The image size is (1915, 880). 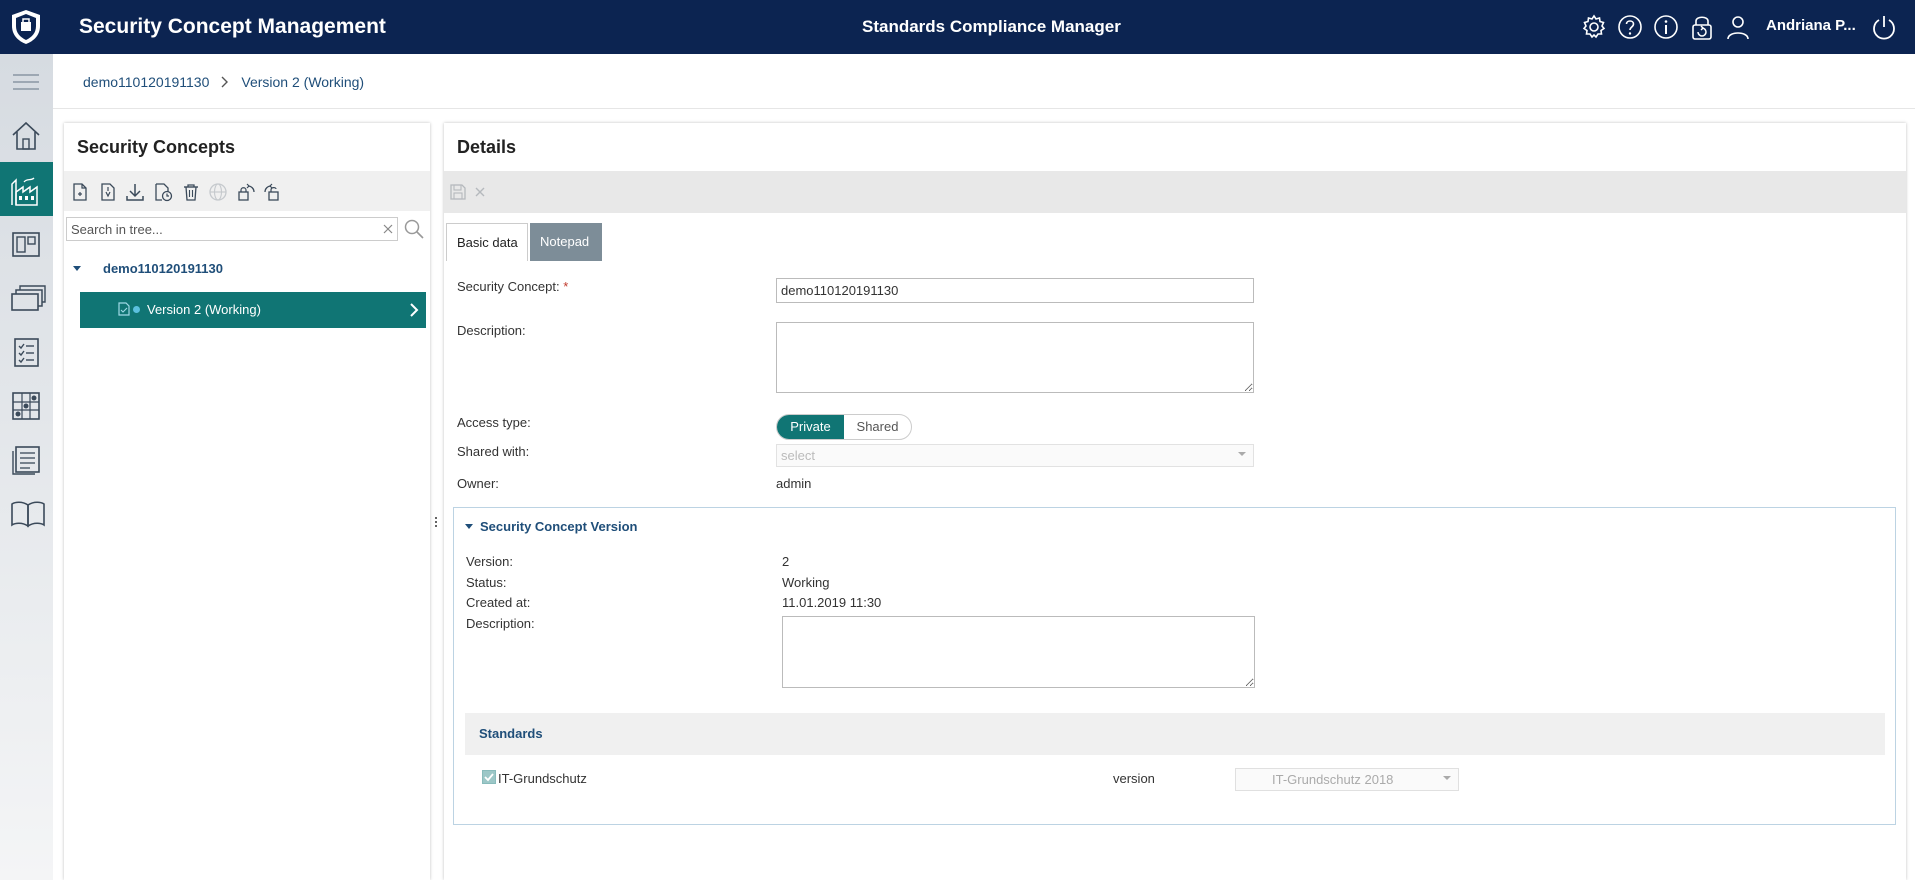 I want to click on unlock-rotate-icon, so click(x=273, y=192).